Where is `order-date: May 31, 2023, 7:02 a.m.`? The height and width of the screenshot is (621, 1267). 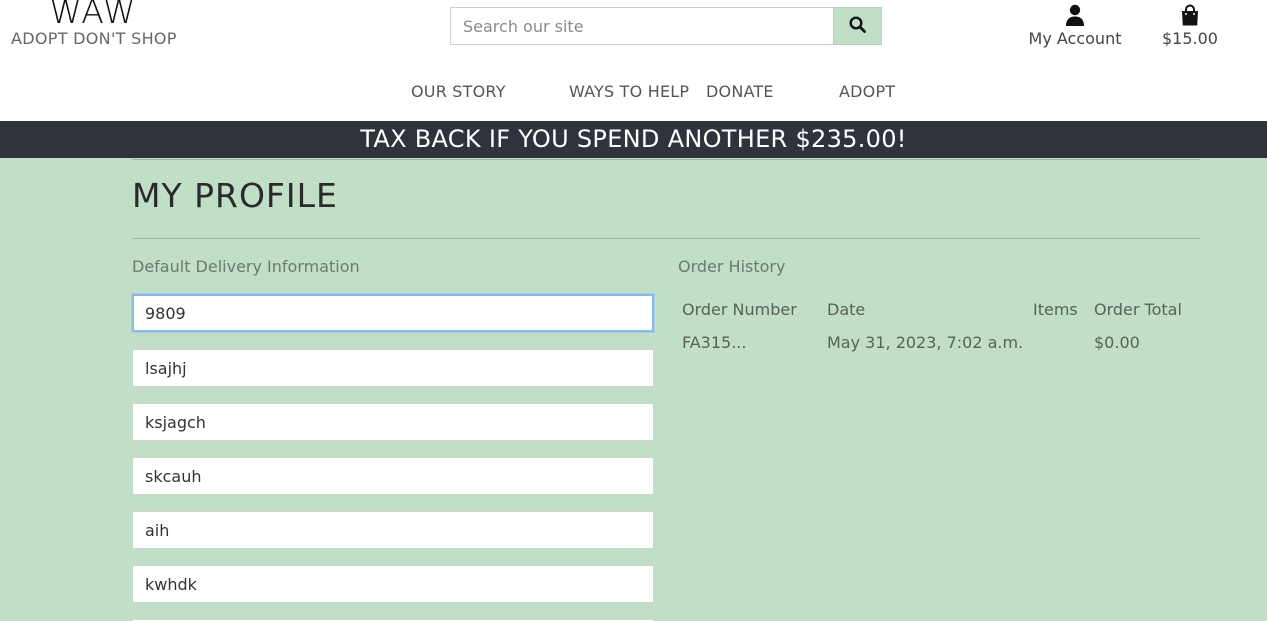
order-date: May 31, 2023, 7:02 a.m. is located at coordinates (925, 342).